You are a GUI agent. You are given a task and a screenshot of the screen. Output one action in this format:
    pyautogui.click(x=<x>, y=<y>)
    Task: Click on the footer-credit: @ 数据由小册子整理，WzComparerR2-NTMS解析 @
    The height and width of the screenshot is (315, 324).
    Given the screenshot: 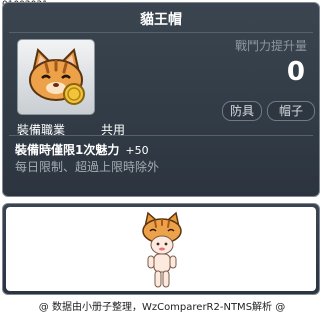 What is the action you would take?
    pyautogui.click(x=162, y=307)
    